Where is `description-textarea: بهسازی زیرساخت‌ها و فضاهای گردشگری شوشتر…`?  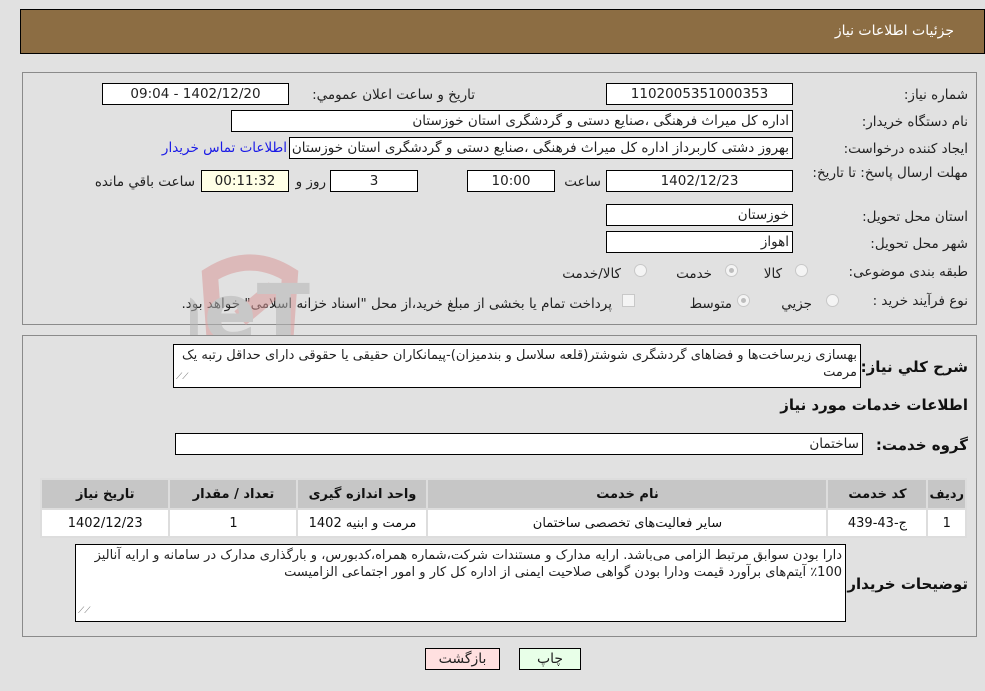 description-textarea: بهسازی زیرساخت‌ها و فضاهای گردشگری شوشتر… is located at coordinates (517, 366).